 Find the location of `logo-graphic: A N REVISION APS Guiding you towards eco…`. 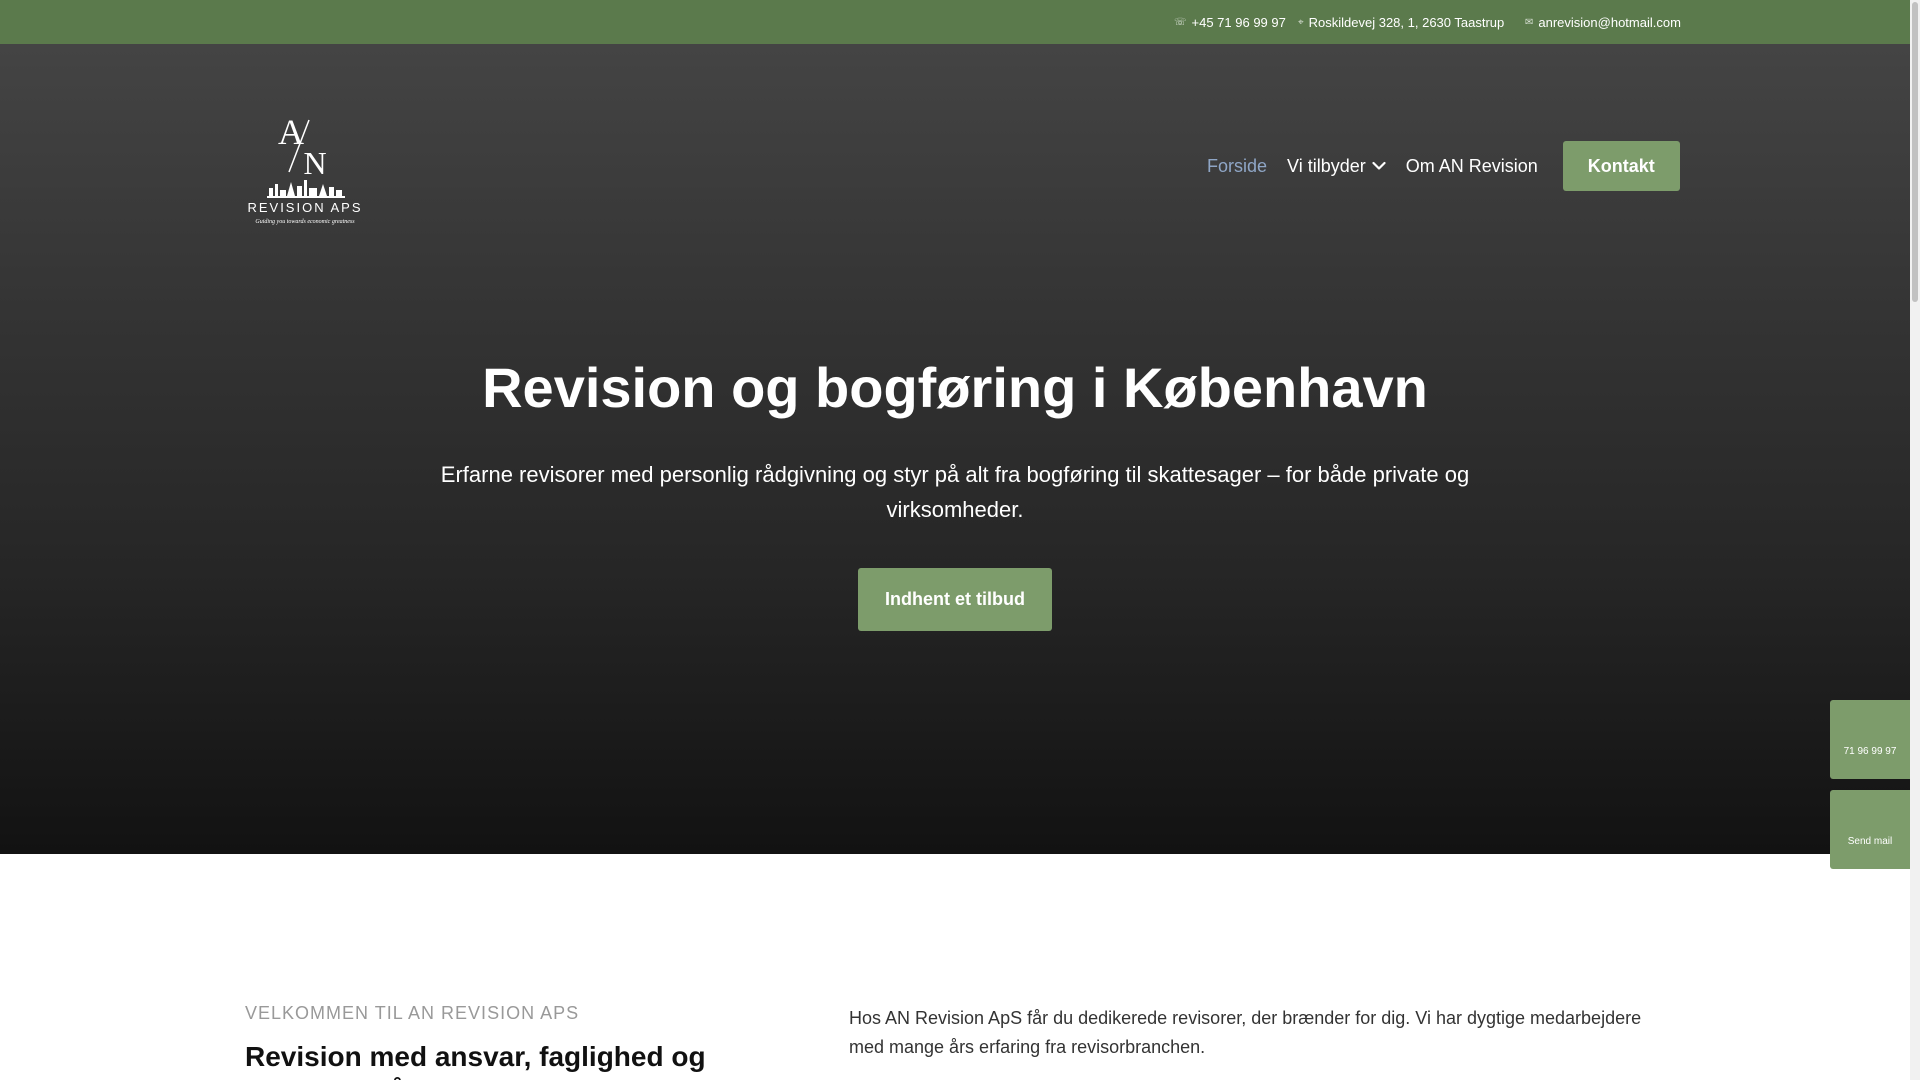

logo-graphic: A N REVISION APS Guiding you towards eco… is located at coordinates (304, 168).